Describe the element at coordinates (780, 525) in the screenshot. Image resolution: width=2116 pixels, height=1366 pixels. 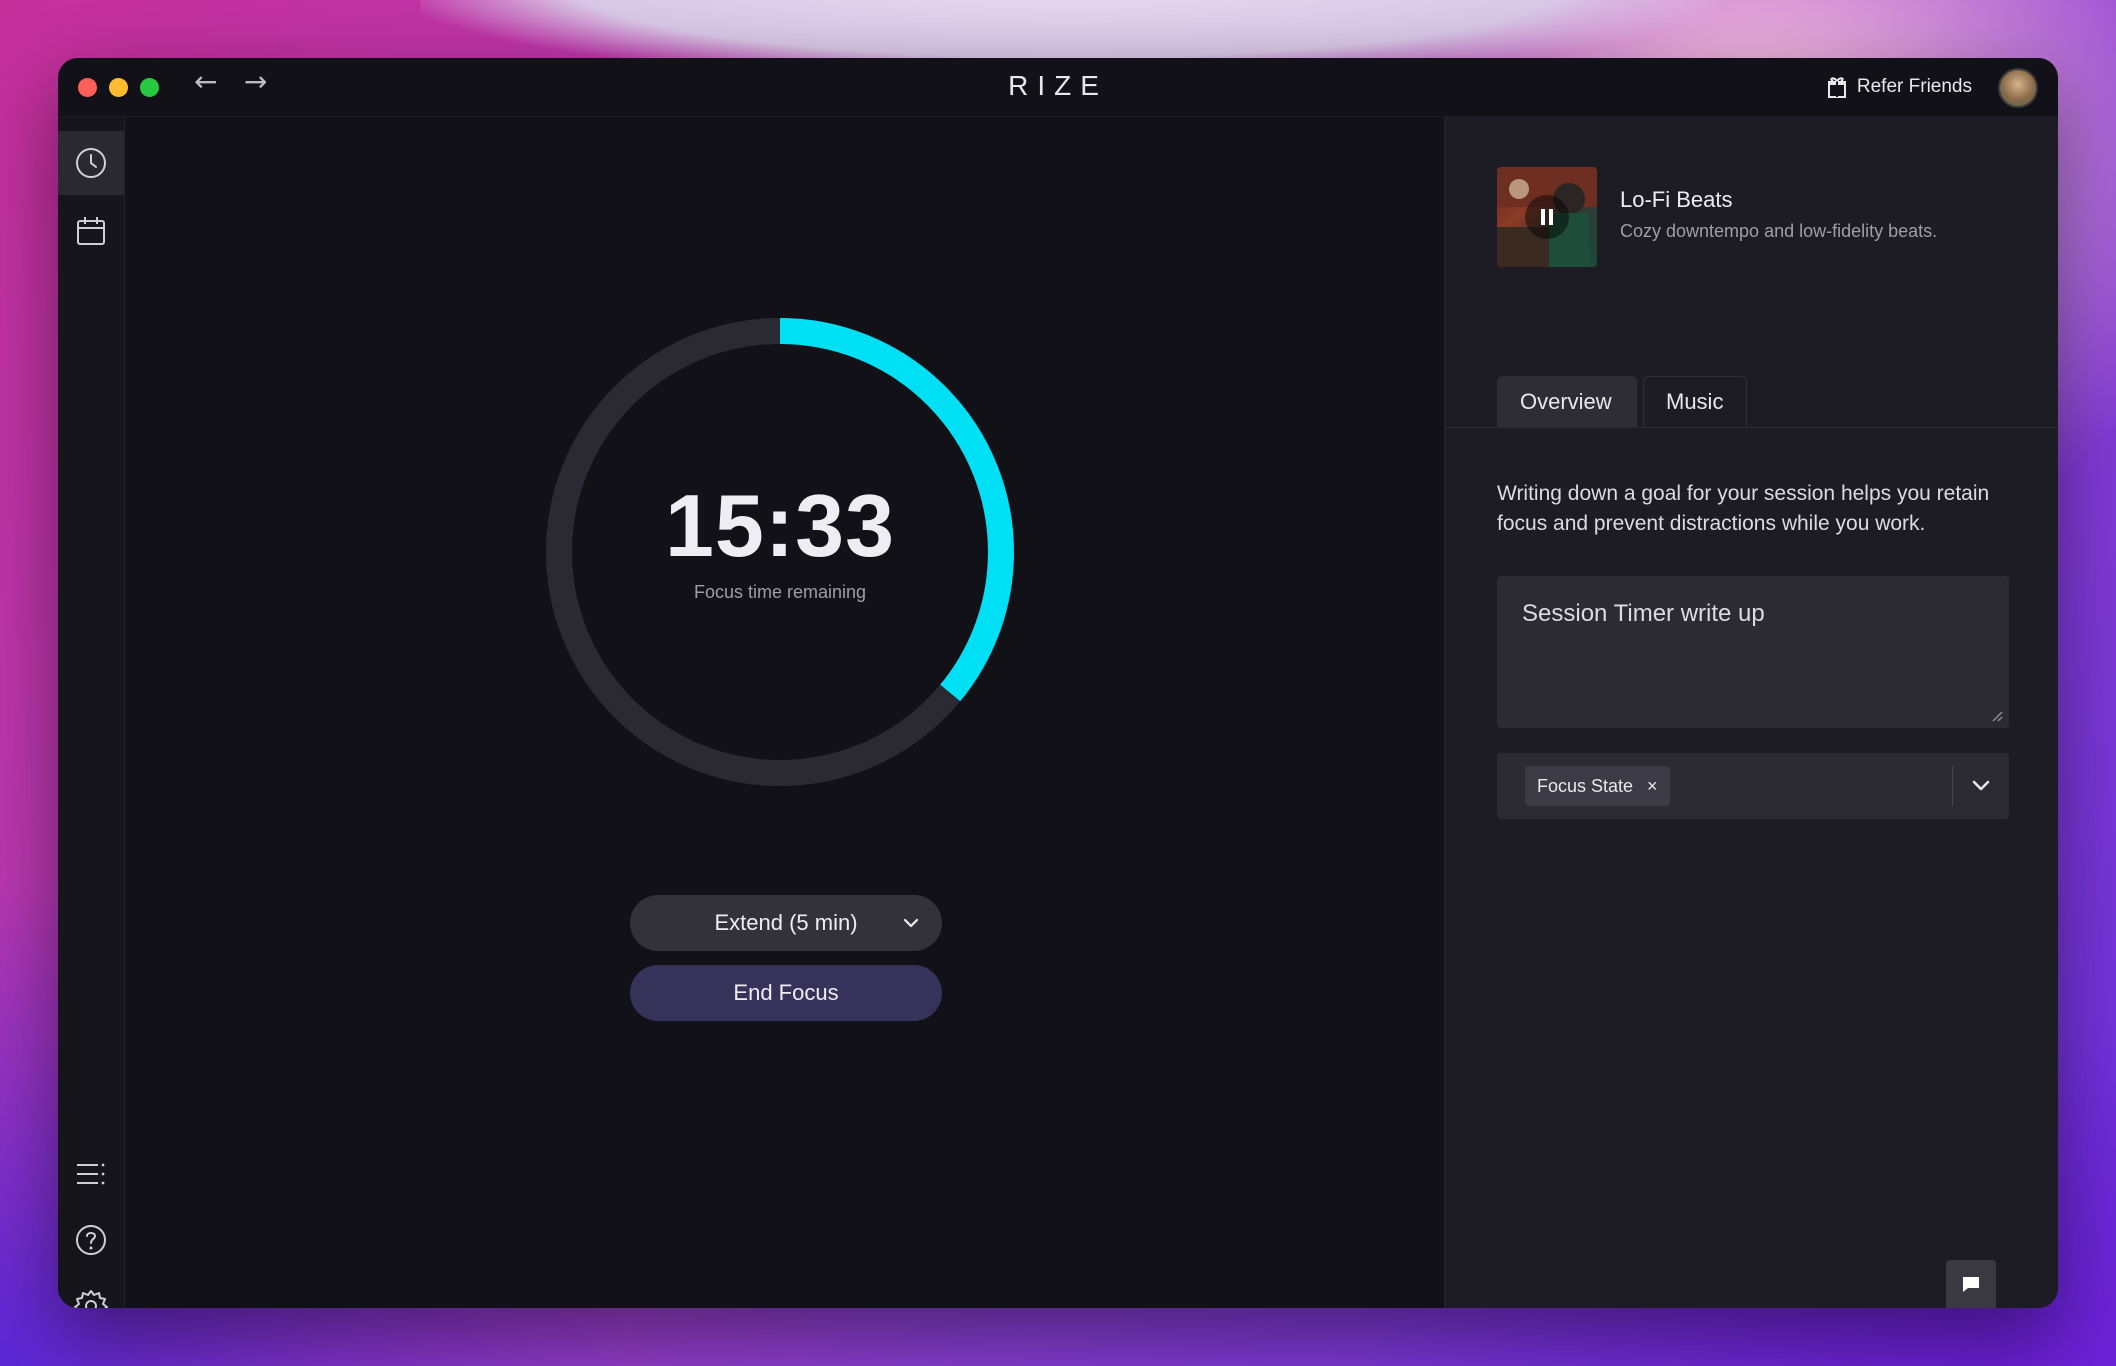
I see `time-remaining: 15:33` at that location.